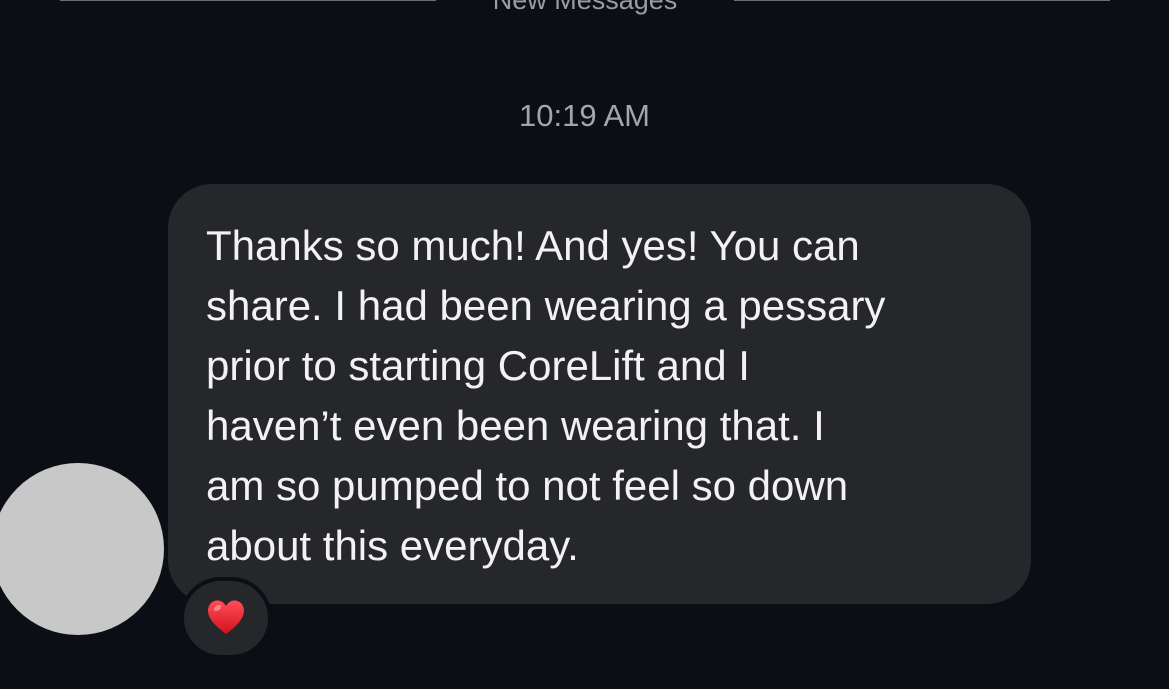  I want to click on heart-reaction, so click(226, 618).